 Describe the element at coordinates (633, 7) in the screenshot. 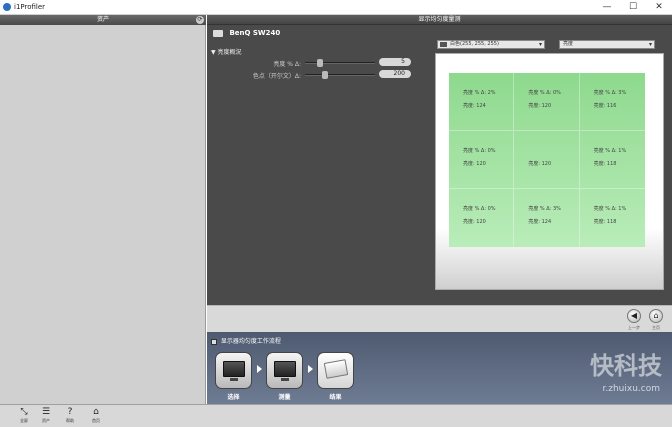

I see `maximize-button: ☐` at that location.